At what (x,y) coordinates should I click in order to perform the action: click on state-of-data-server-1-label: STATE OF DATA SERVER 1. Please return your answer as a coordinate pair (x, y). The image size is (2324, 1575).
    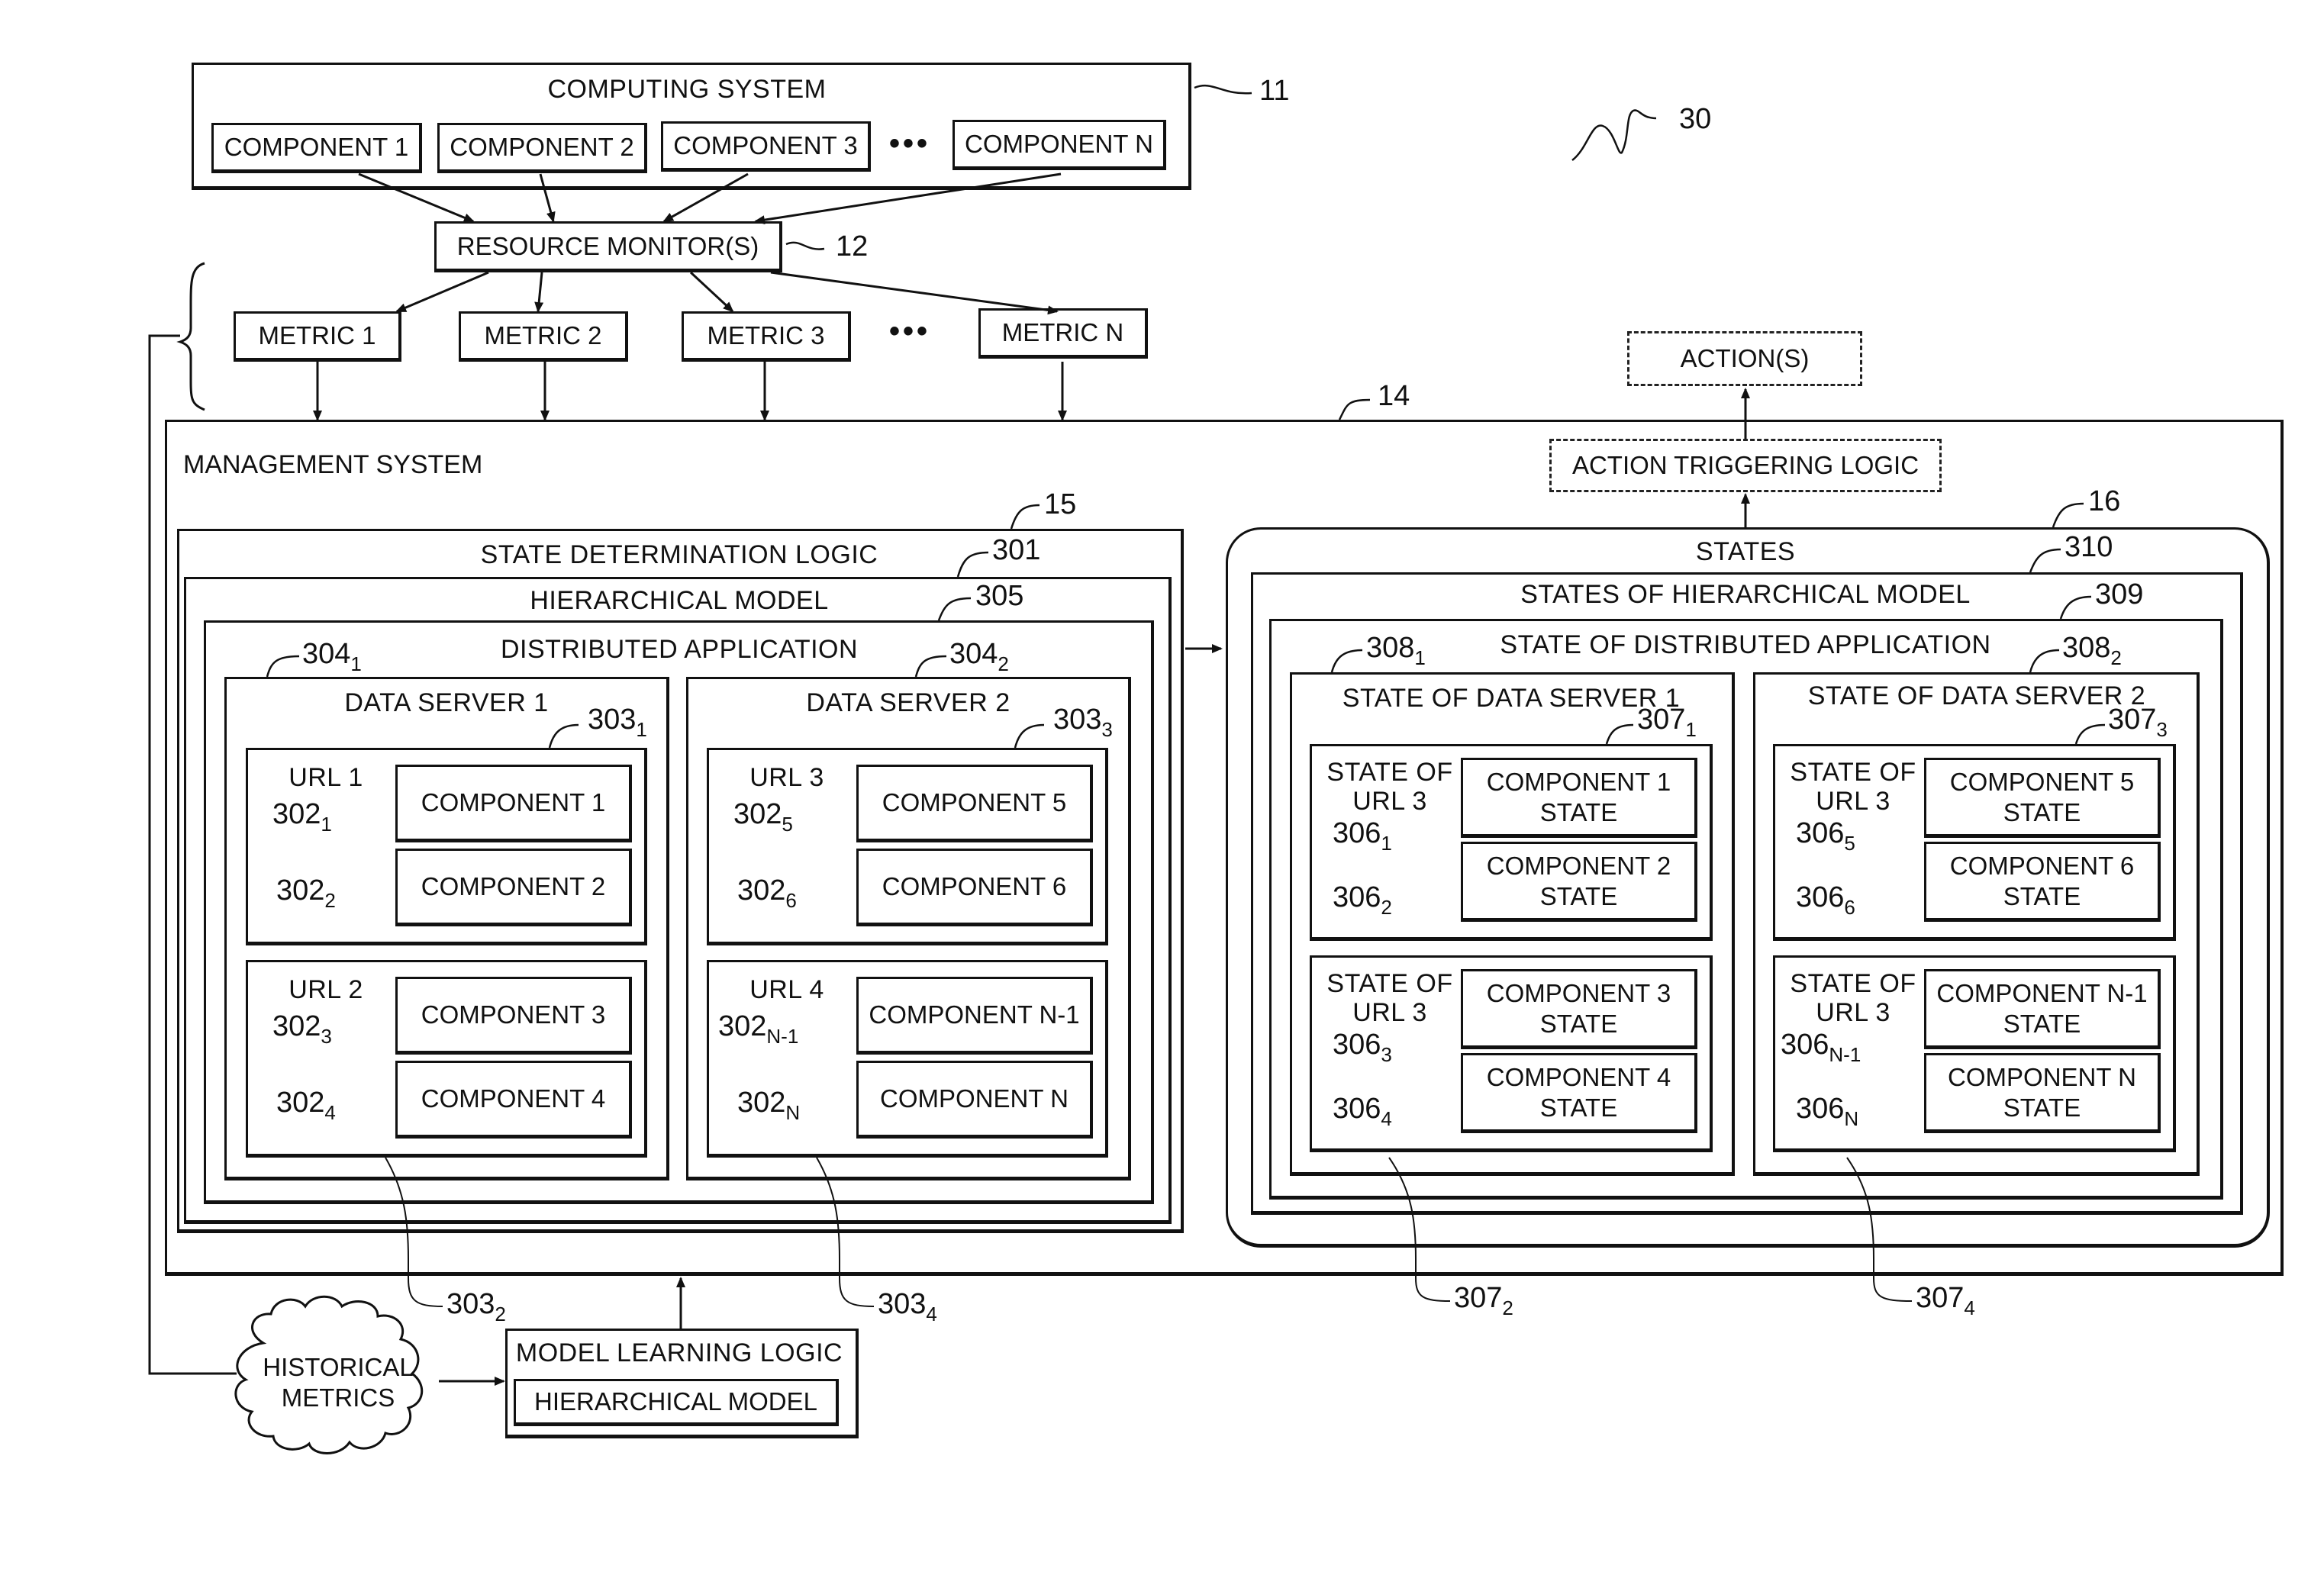
    Looking at the image, I should click on (1511, 698).